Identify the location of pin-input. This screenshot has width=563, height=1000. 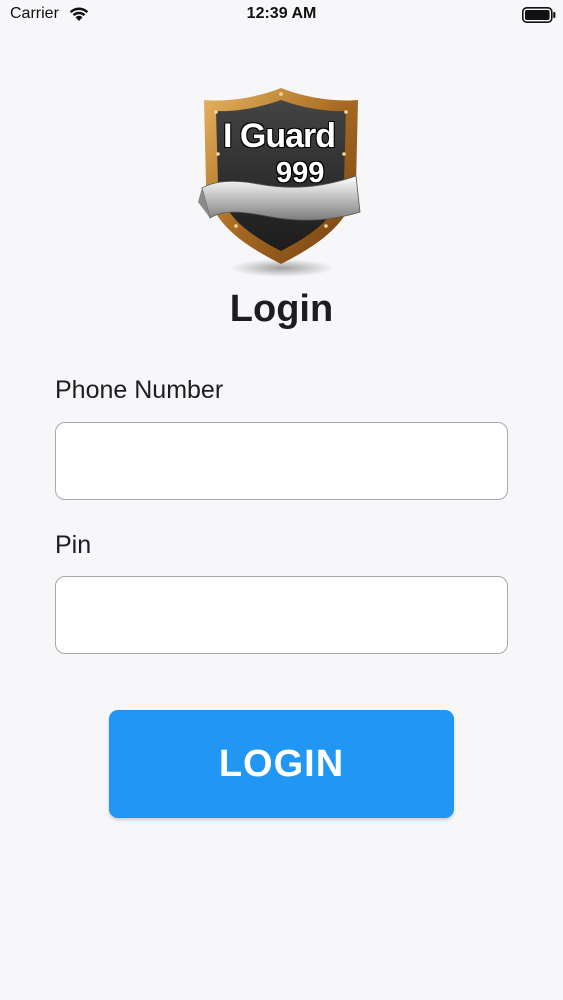
(281, 615).